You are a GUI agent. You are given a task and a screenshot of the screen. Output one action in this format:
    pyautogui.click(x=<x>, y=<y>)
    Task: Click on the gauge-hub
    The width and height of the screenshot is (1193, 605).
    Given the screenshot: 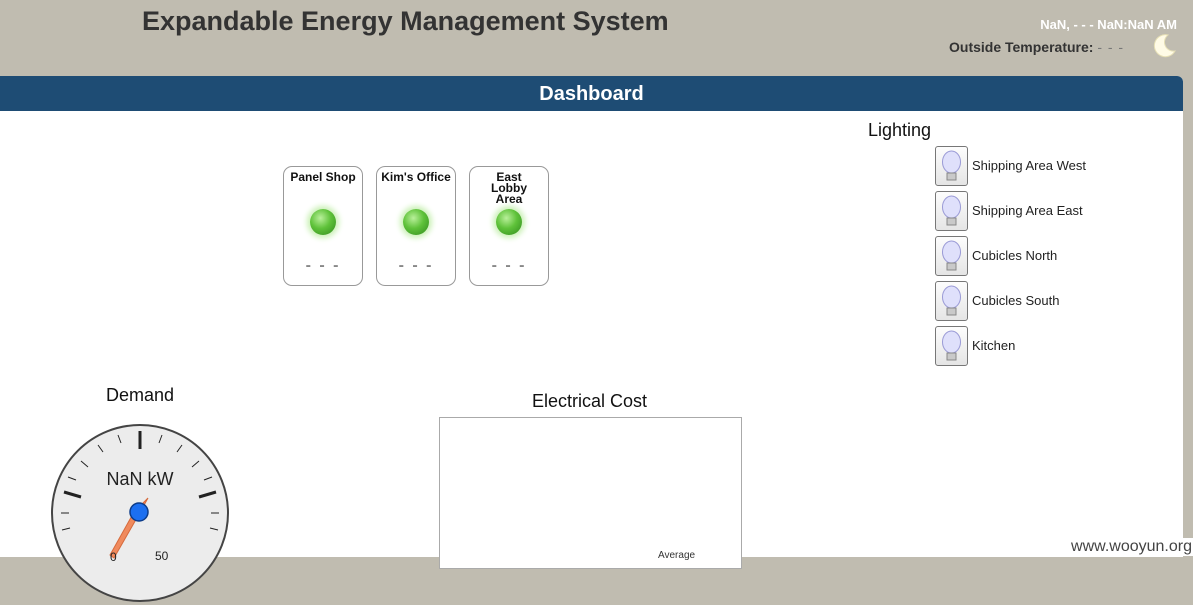 What is the action you would take?
    pyautogui.click(x=139, y=512)
    